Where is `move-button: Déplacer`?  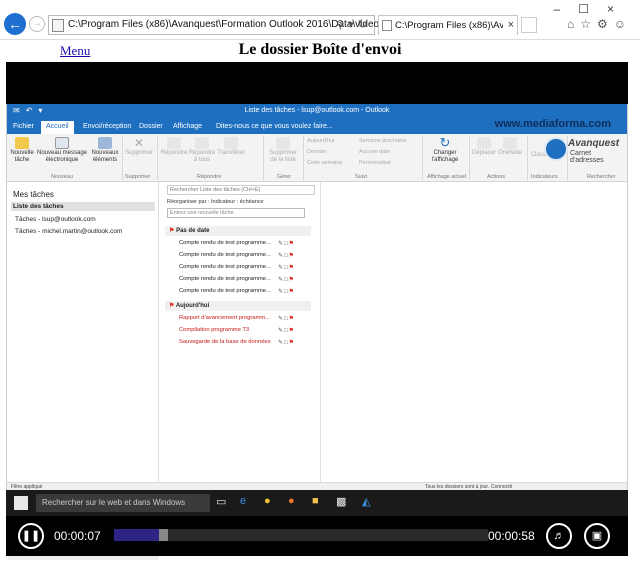 move-button: Déplacer is located at coordinates (484, 147).